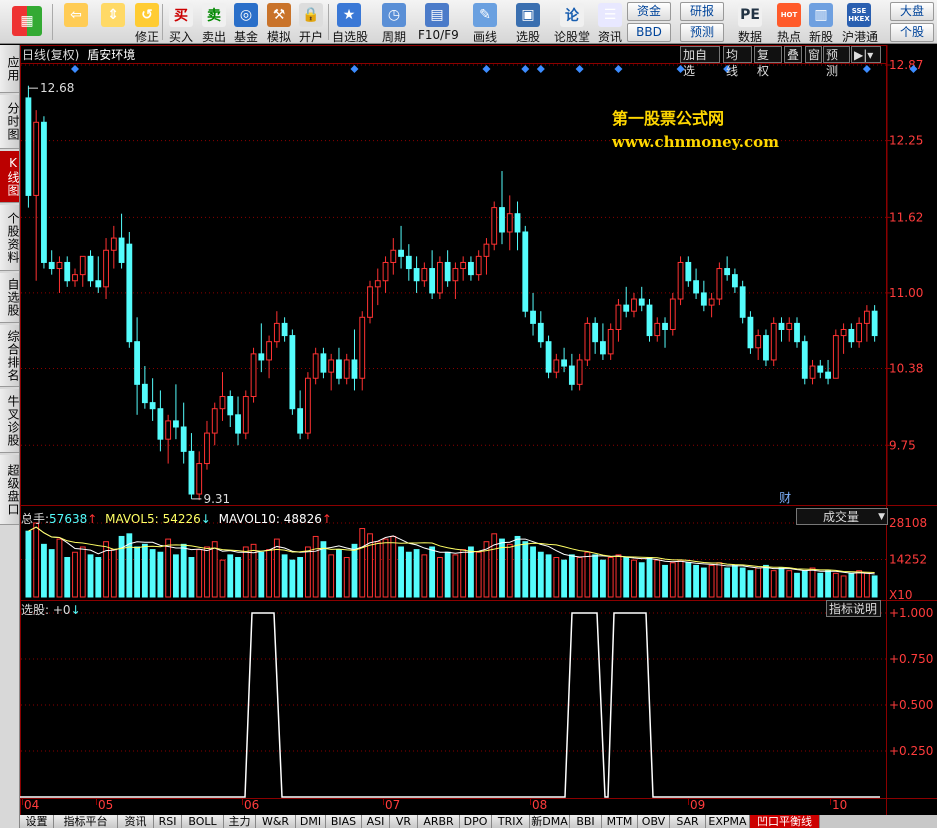 Image resolution: width=937 pixels, height=828 pixels. Describe the element at coordinates (10, 298) in the screenshot. I see `left-tab-4: 自选股` at that location.